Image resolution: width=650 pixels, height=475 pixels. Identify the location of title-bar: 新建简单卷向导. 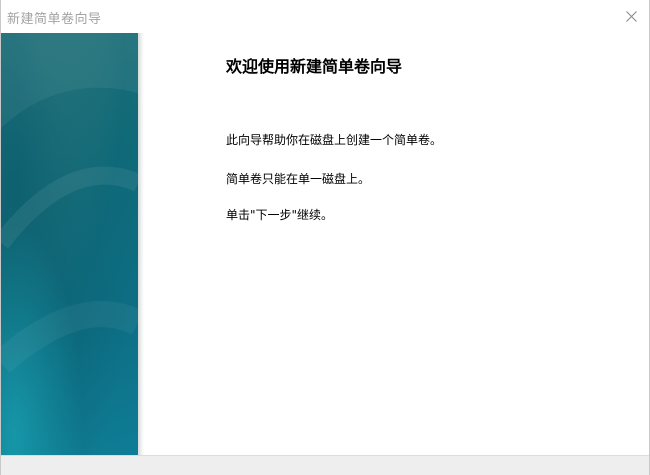
(325, 16).